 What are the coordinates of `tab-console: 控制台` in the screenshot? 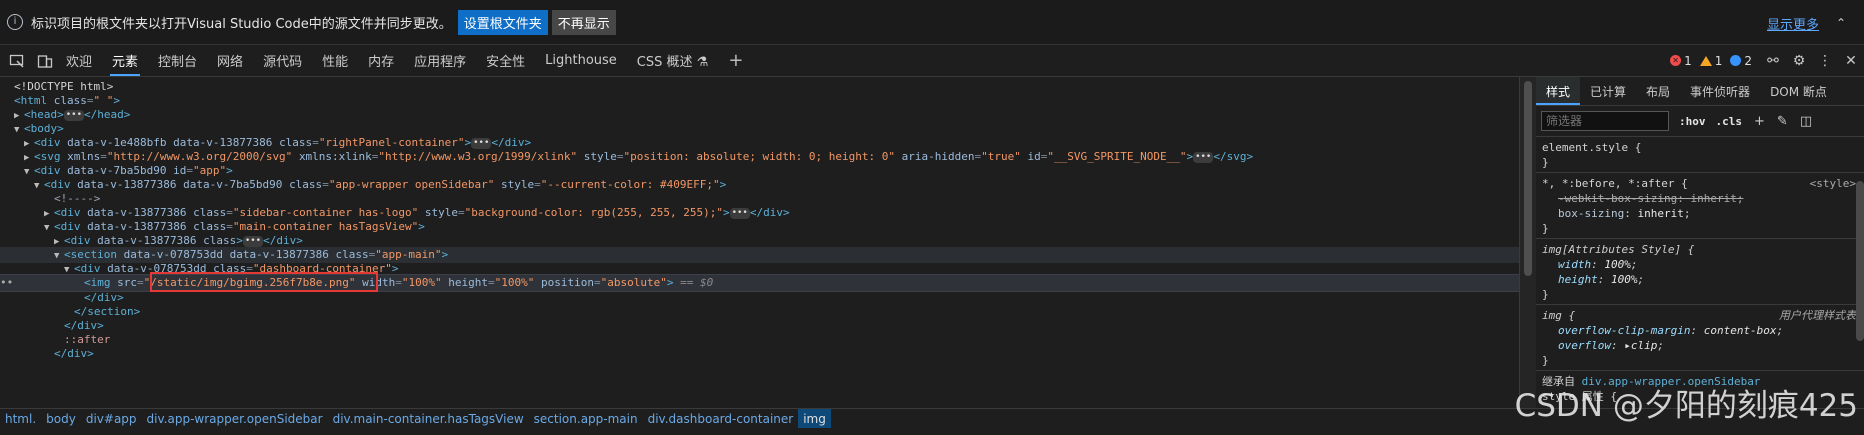 It's located at (177, 60).